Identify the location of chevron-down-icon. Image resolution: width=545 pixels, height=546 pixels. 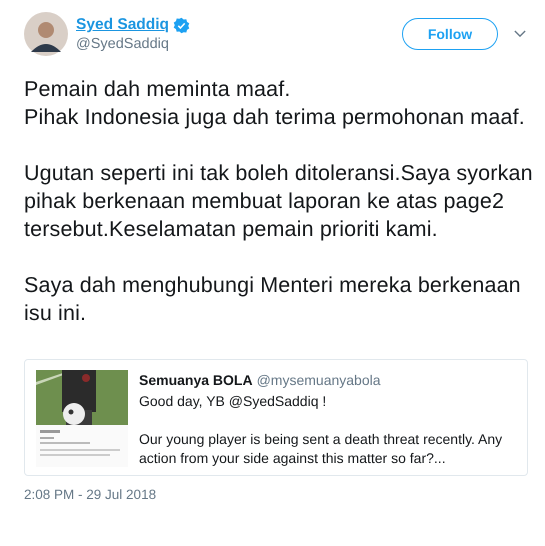
(520, 34).